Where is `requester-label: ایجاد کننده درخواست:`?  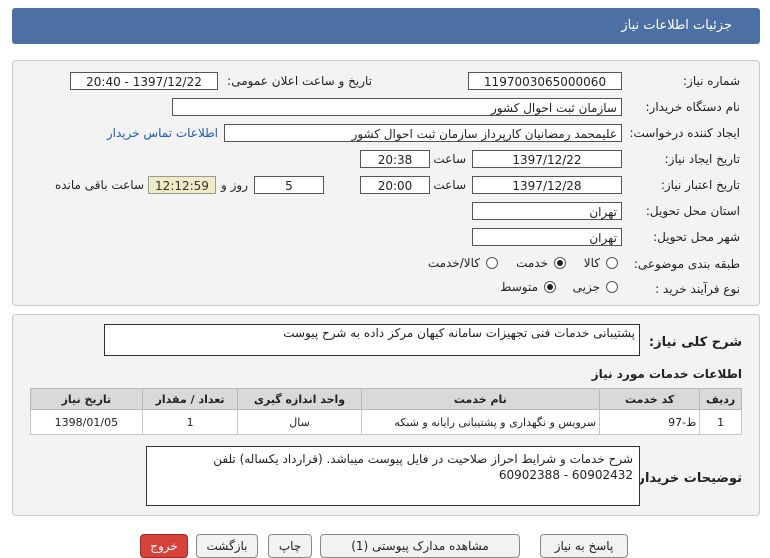 requester-label: ایجاد کننده درخواست: is located at coordinates (684, 133).